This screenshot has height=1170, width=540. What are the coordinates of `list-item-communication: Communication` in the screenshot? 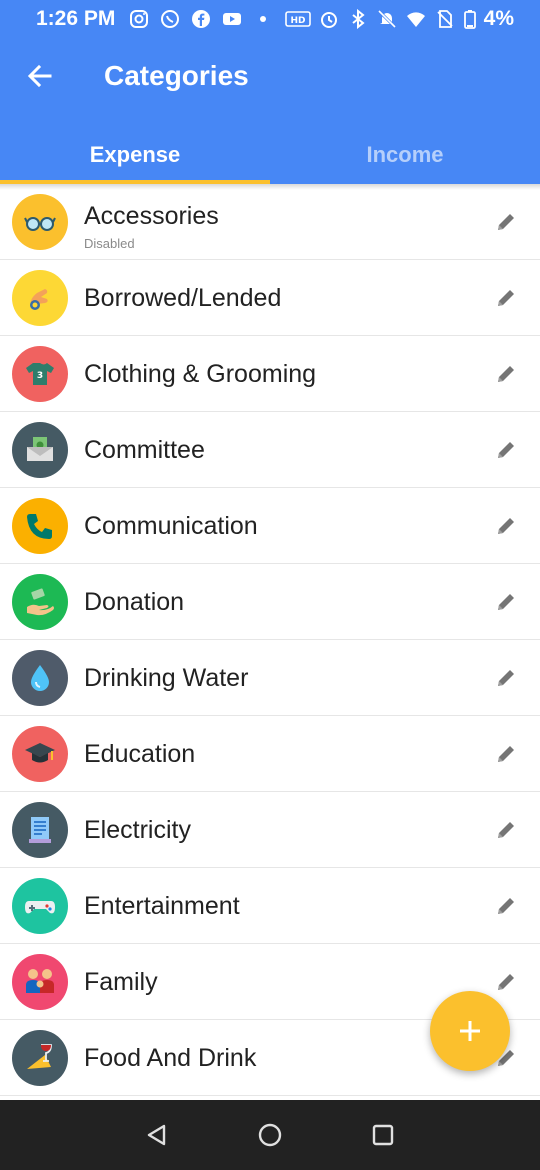 It's located at (270, 526).